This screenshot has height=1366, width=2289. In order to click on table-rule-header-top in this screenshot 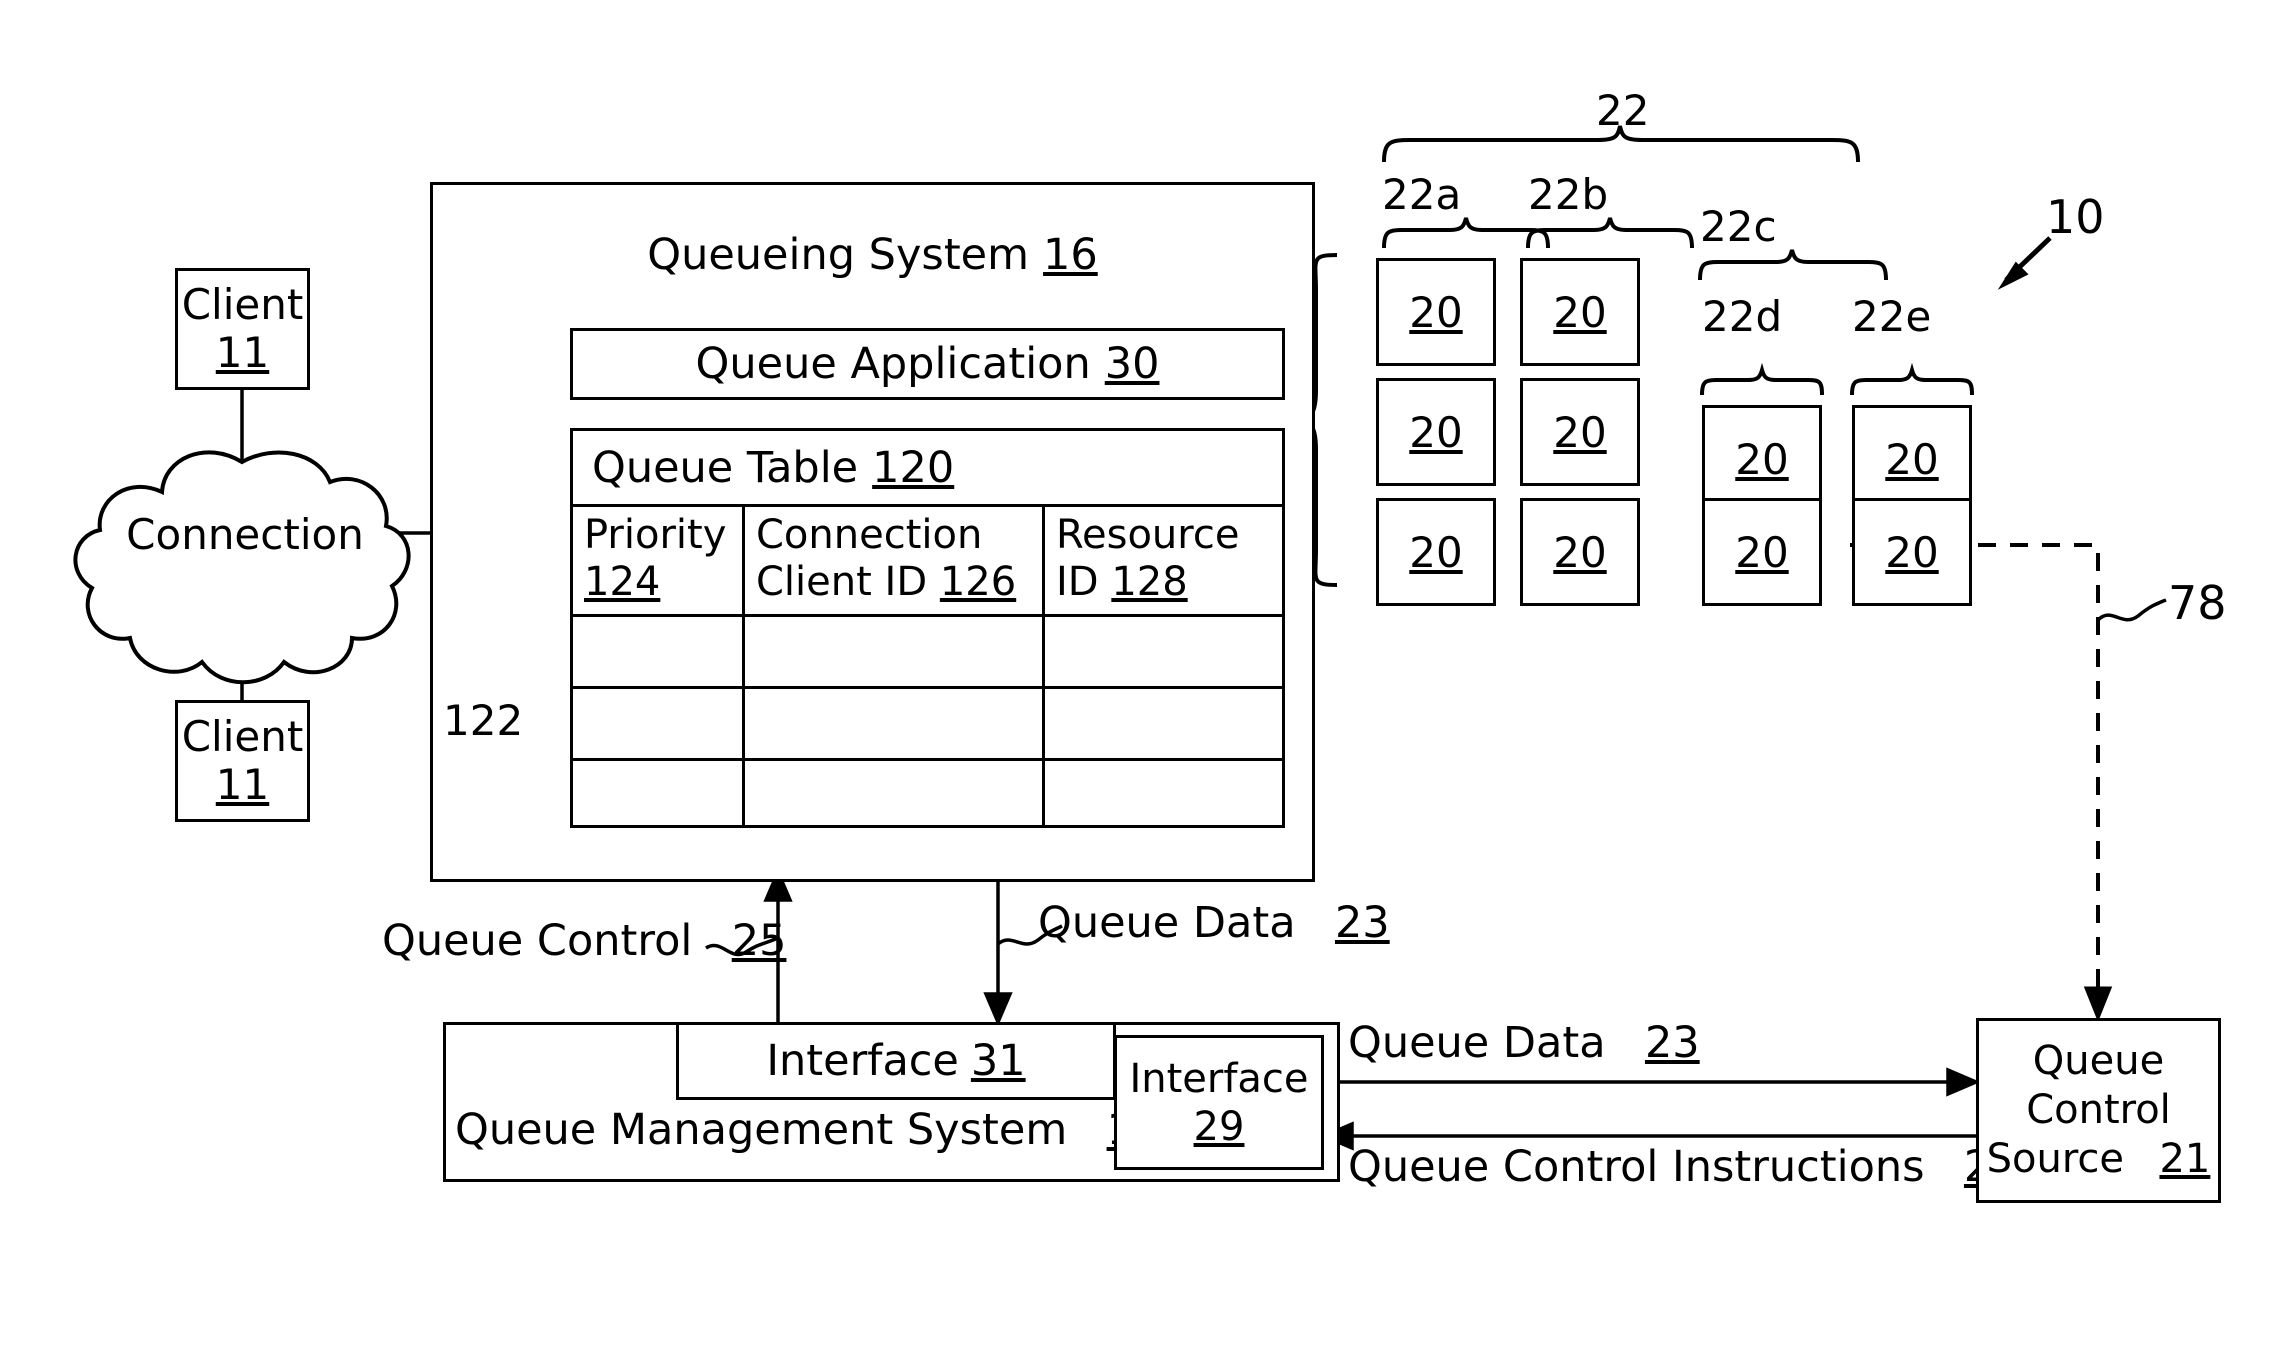, I will do `click(927, 505)`.